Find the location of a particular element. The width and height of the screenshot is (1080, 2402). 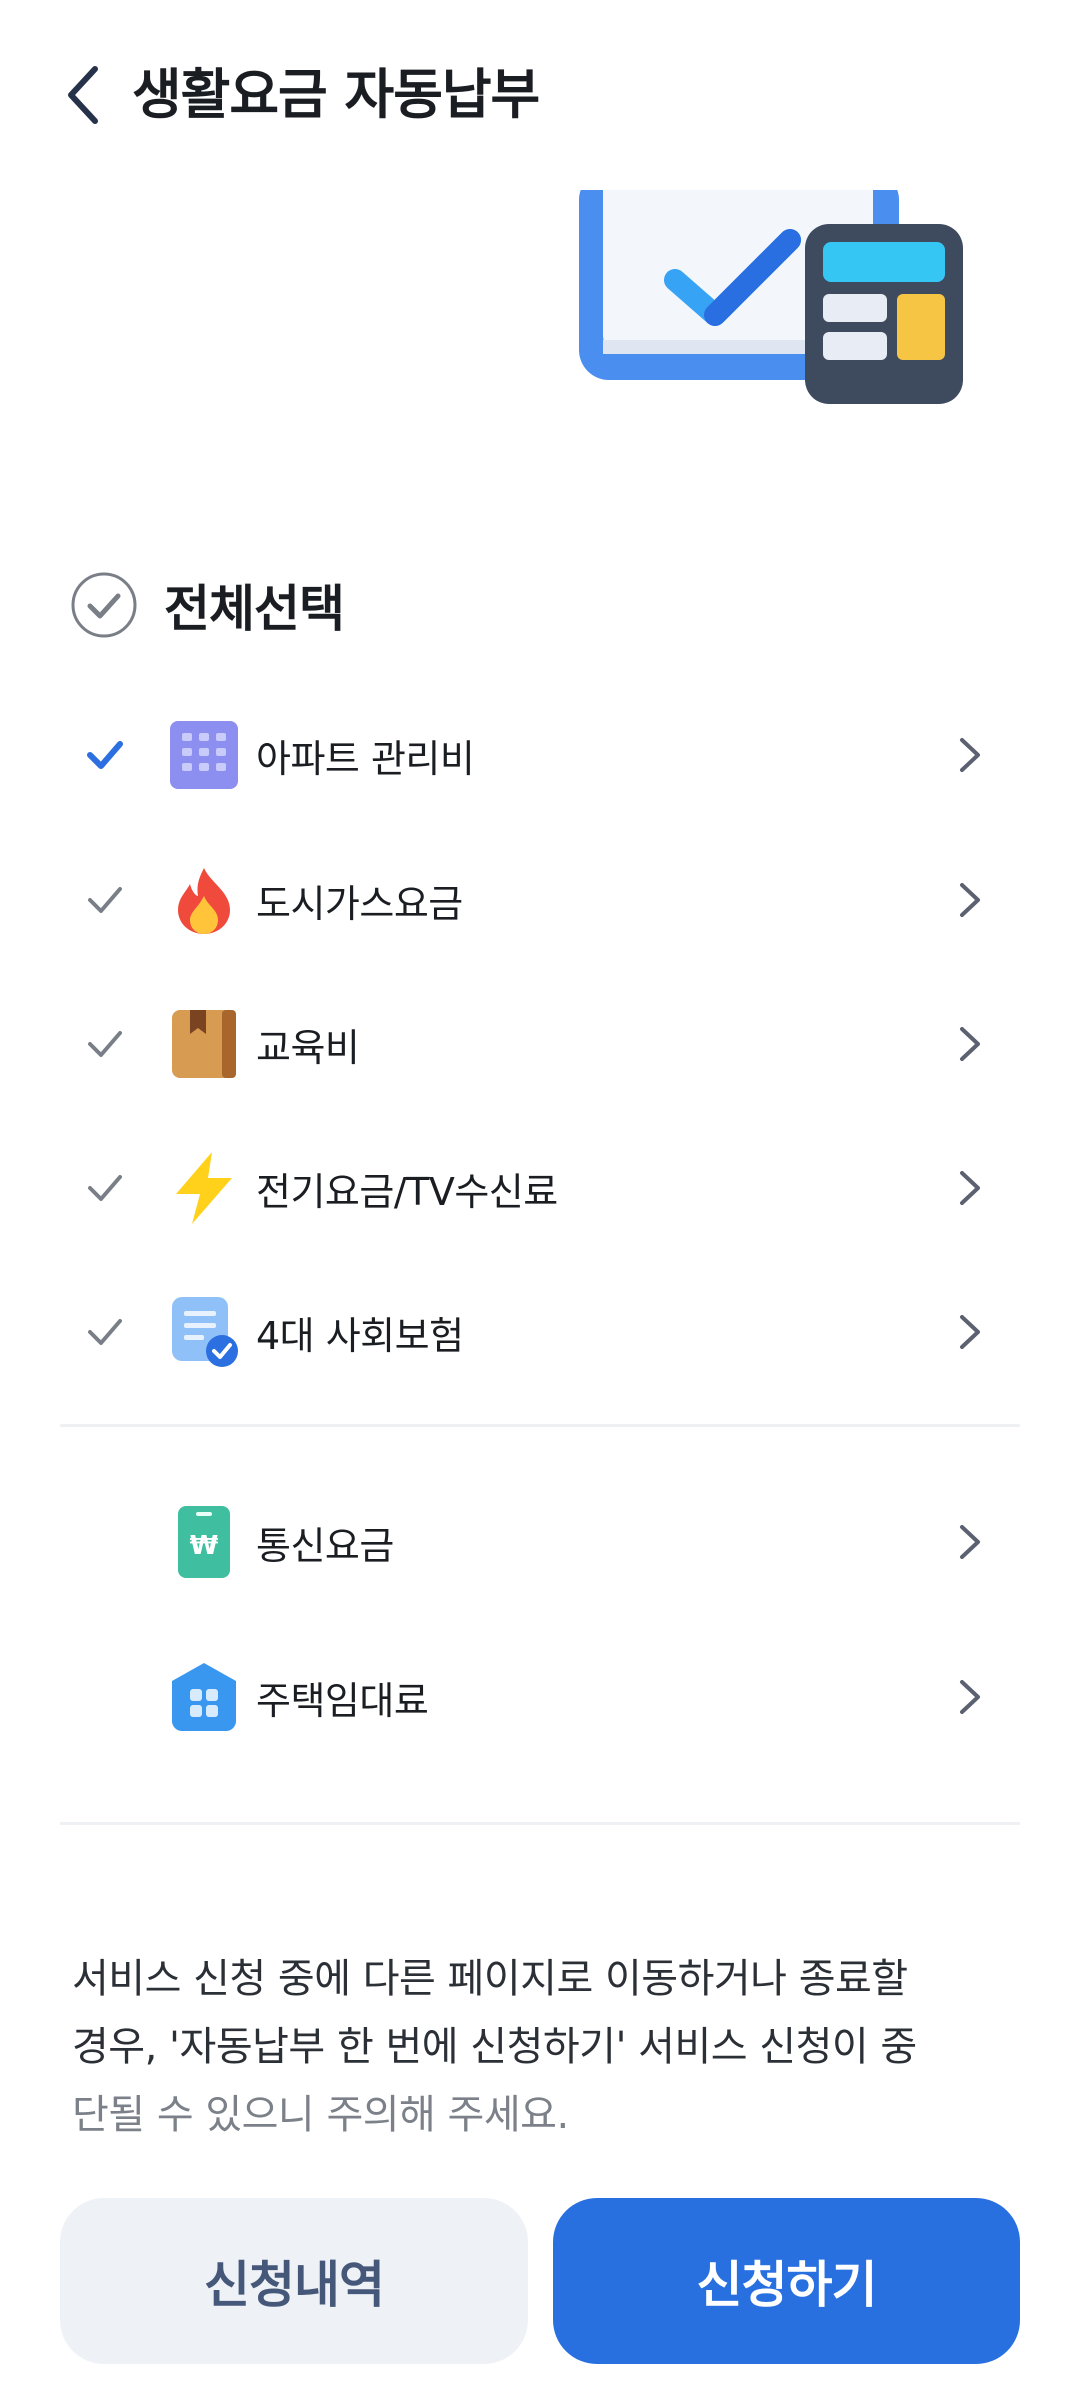

bill-item-telecom: ₩ 통신요금 is located at coordinates (540, 1542).